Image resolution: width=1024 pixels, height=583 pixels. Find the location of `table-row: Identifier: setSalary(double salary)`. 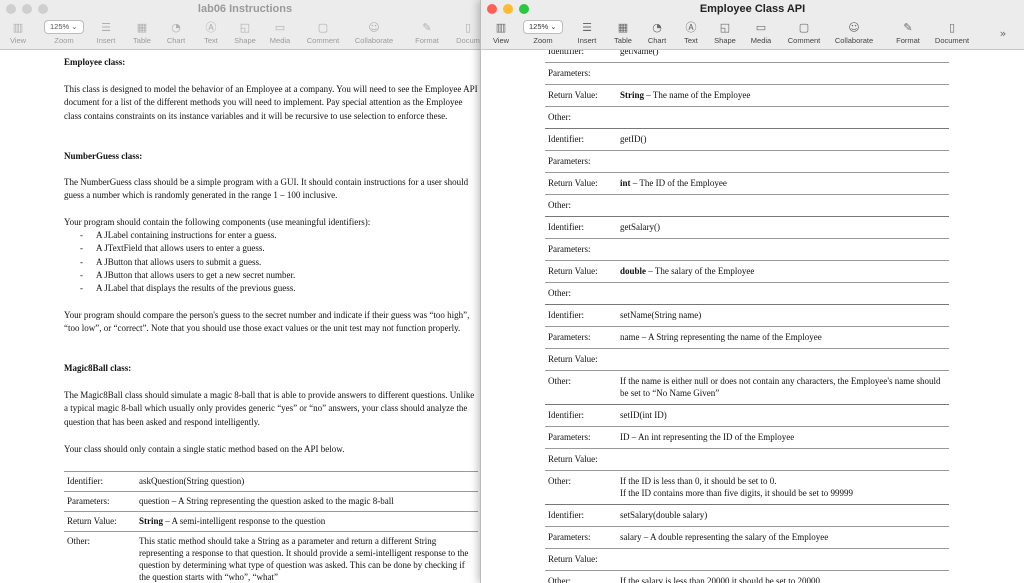

table-row: Identifier: setSalary(double salary) is located at coordinates (747, 515).